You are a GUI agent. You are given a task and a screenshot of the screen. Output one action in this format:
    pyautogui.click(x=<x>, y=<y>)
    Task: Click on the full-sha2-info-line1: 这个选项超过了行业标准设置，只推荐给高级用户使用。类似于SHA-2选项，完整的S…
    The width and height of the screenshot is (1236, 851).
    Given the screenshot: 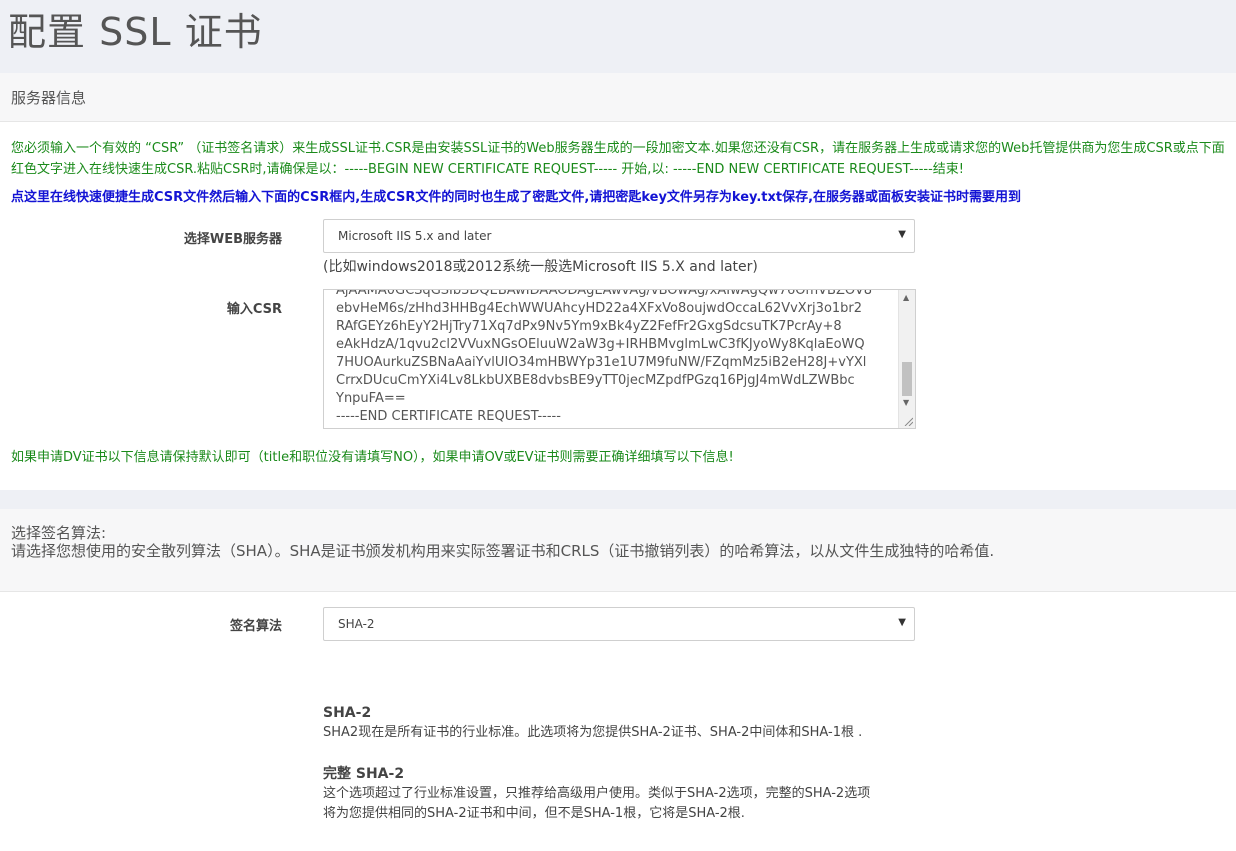 What is the action you would take?
    pyautogui.click(x=597, y=793)
    